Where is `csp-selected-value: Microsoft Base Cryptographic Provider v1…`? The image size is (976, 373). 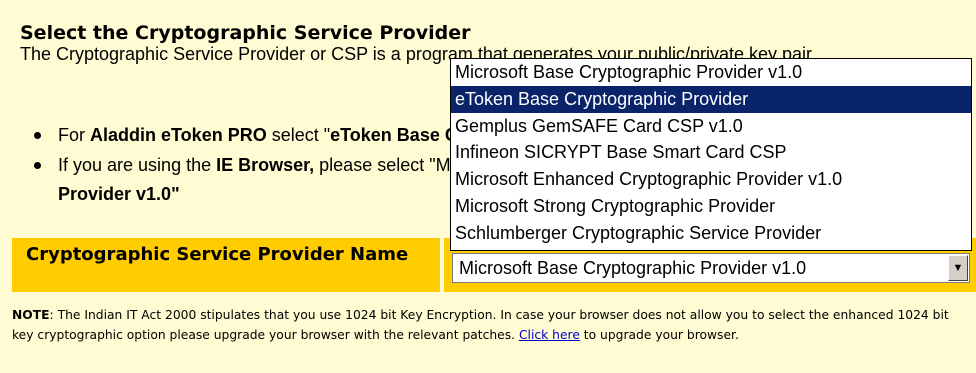
csp-selected-value: Microsoft Base Cryptographic Provider v1… is located at coordinates (633, 268).